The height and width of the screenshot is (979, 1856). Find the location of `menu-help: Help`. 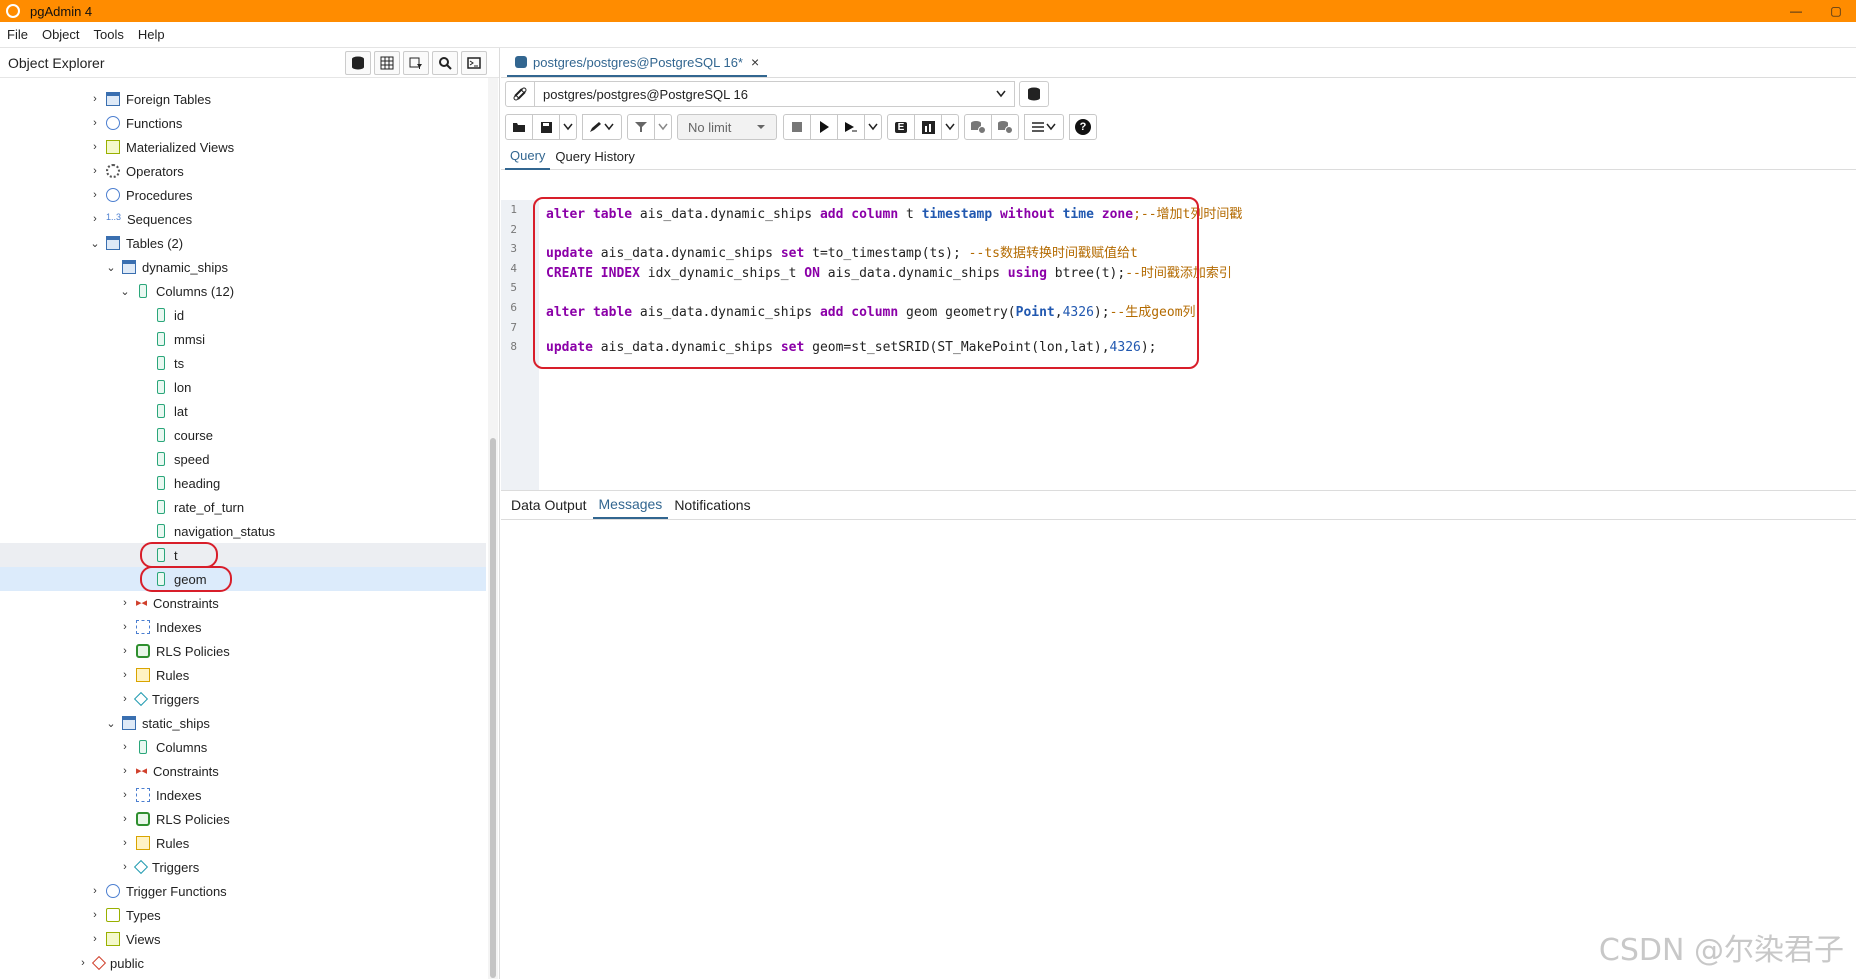

menu-help: Help is located at coordinates (151, 34).